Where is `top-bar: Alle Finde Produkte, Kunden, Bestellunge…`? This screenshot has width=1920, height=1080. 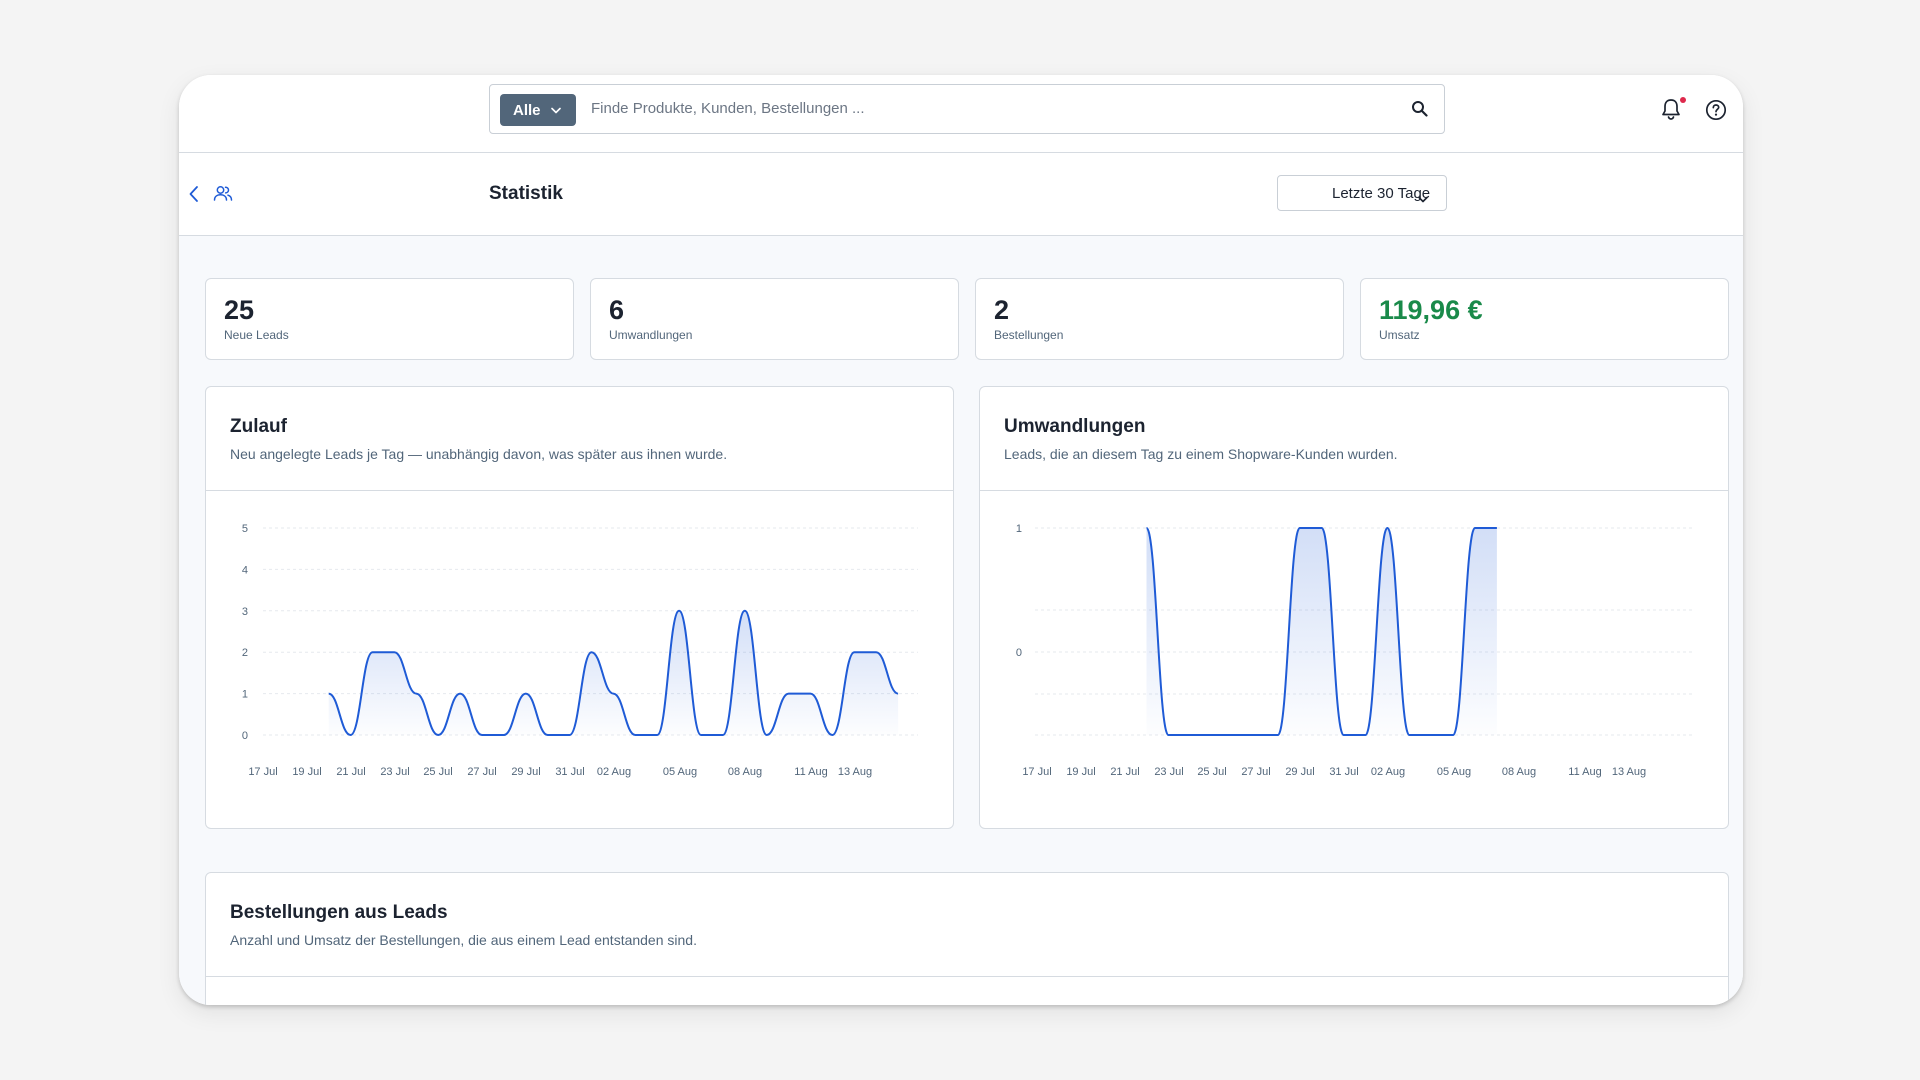
top-bar: Alle Finde Produkte, Kunden, Bestellunge… is located at coordinates (961, 114).